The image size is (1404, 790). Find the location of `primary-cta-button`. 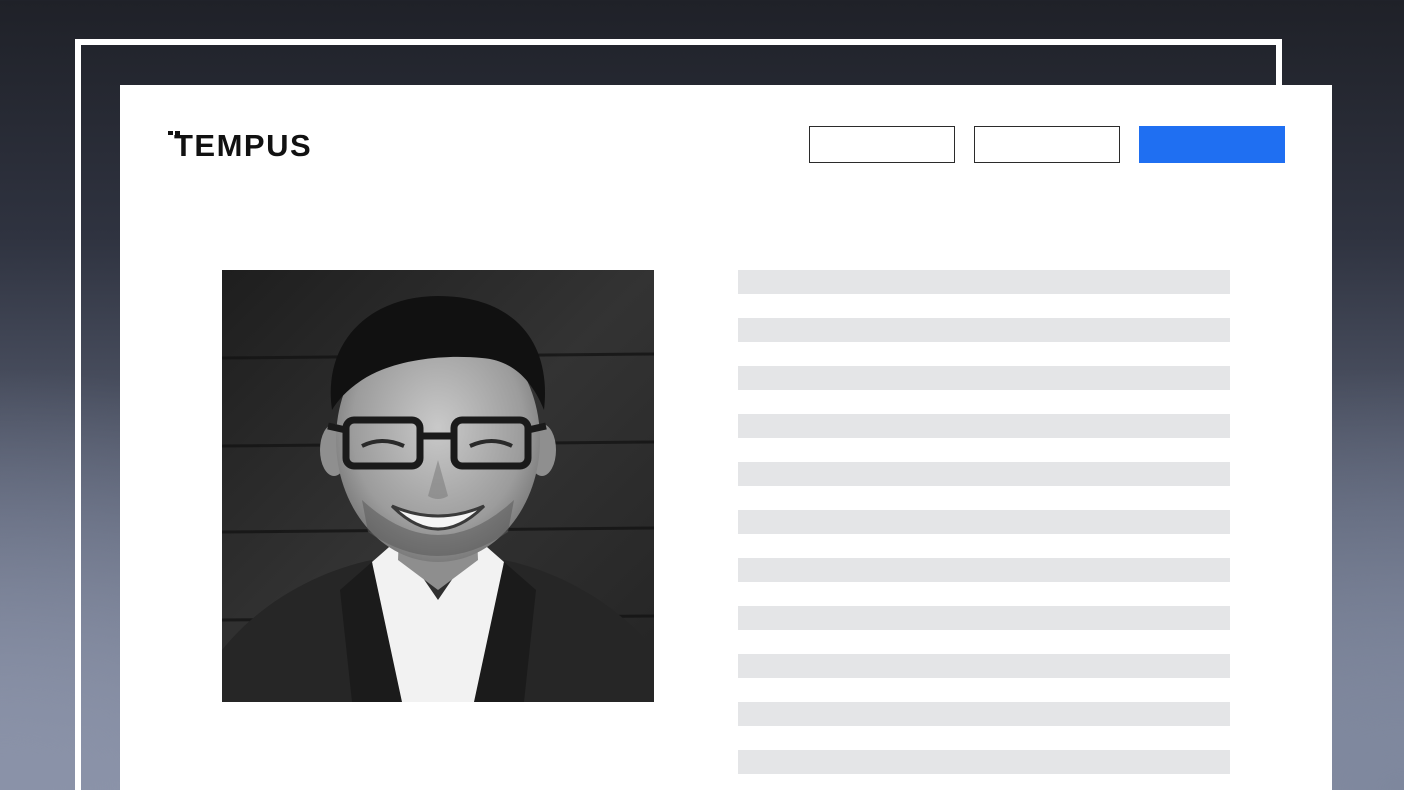

primary-cta-button is located at coordinates (1212, 144).